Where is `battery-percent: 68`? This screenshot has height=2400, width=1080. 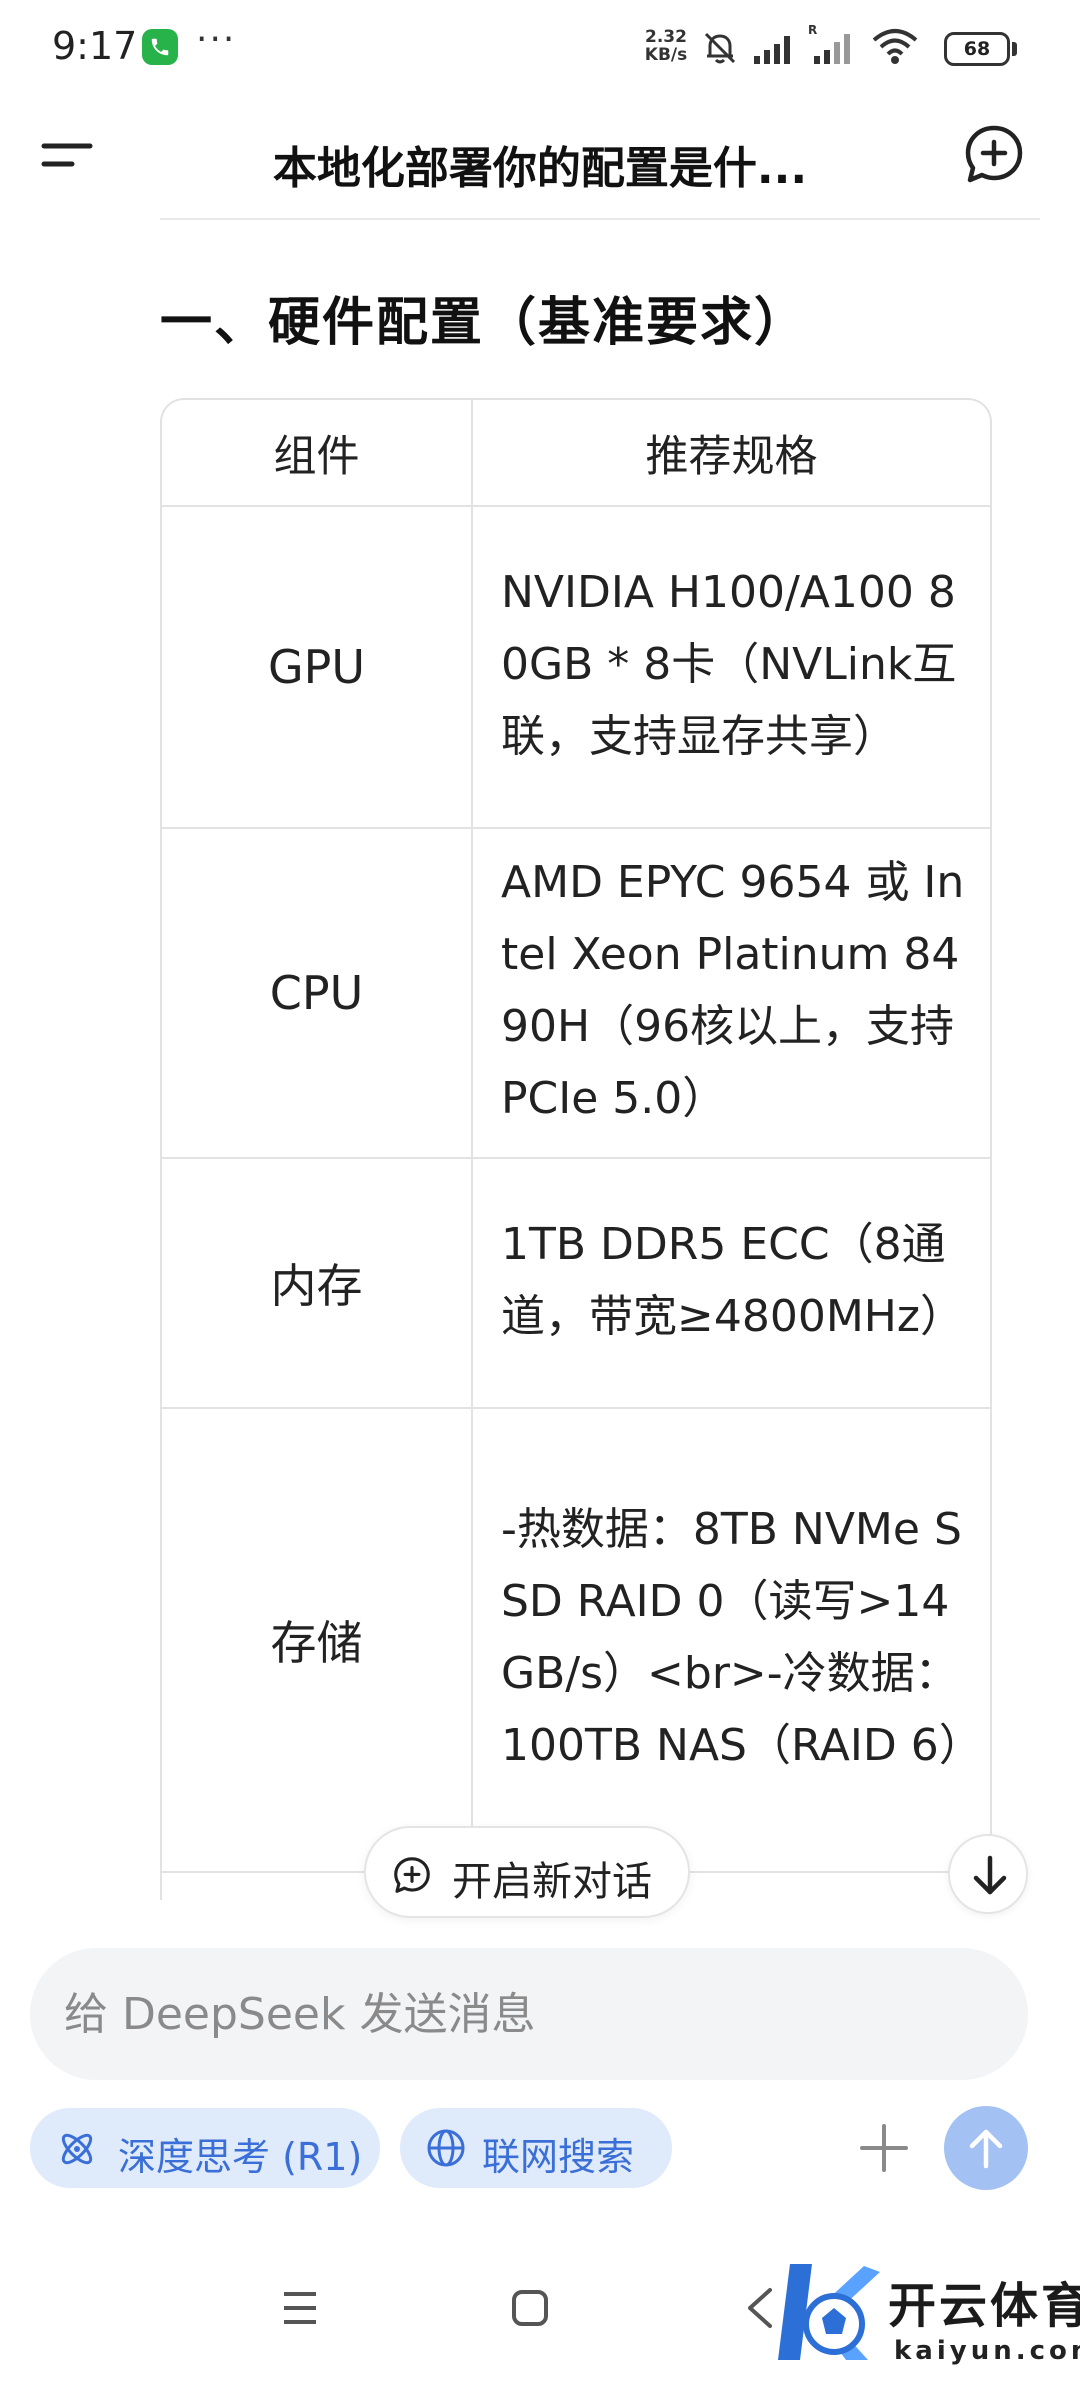 battery-percent: 68 is located at coordinates (977, 49).